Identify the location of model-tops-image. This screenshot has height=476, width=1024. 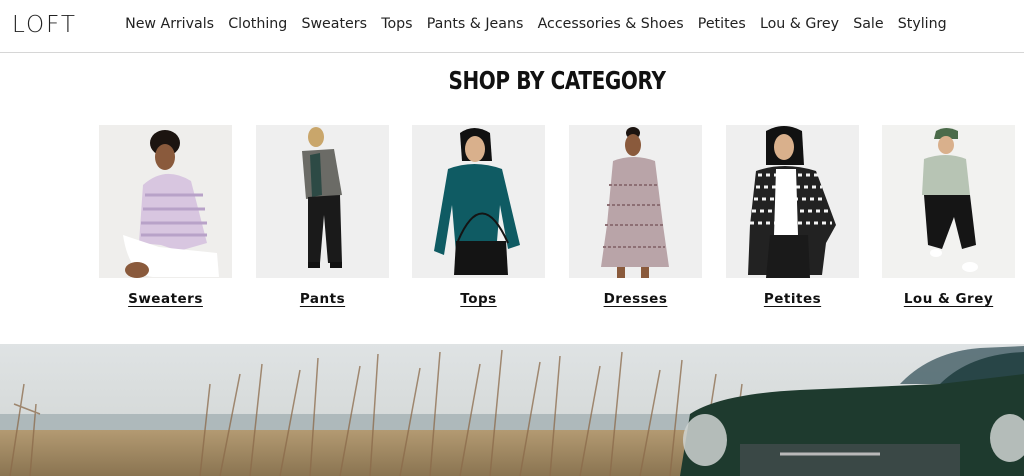
(478, 201).